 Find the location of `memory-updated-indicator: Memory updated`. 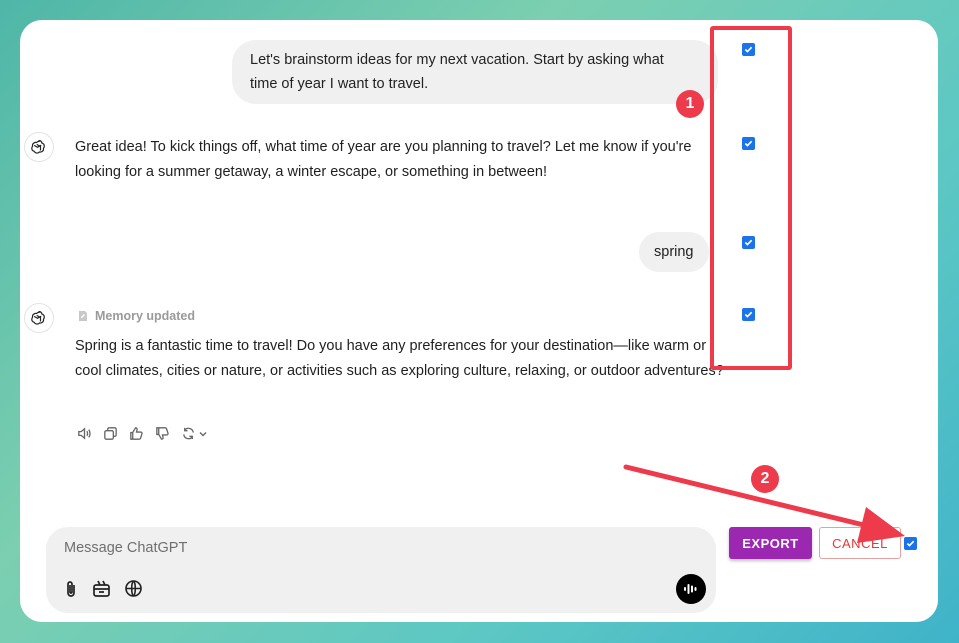

memory-updated-indicator: Memory updated is located at coordinates (136, 316).